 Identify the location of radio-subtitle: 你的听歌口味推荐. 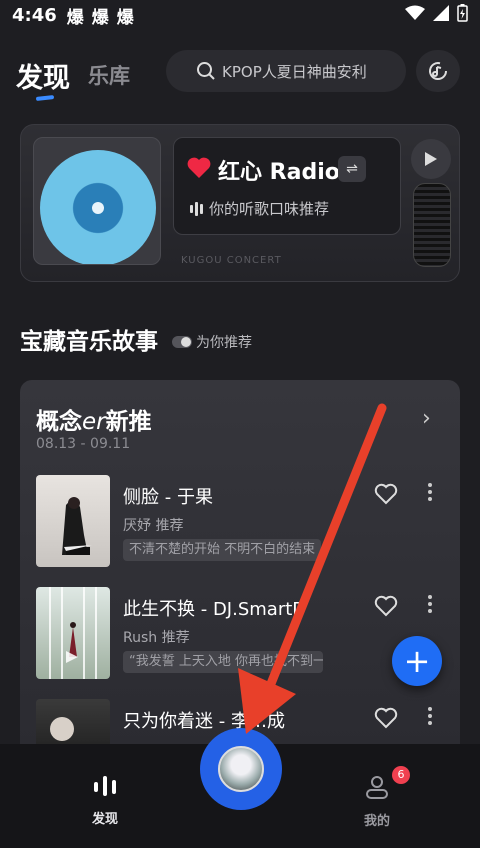
(269, 209).